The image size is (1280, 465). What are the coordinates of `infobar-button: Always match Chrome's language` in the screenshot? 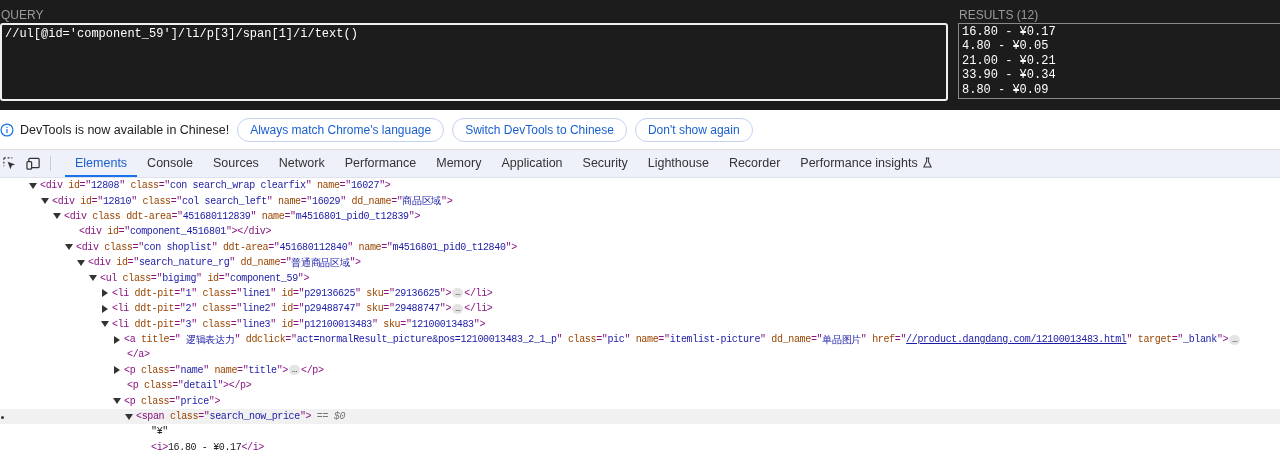 It's located at (341, 129).